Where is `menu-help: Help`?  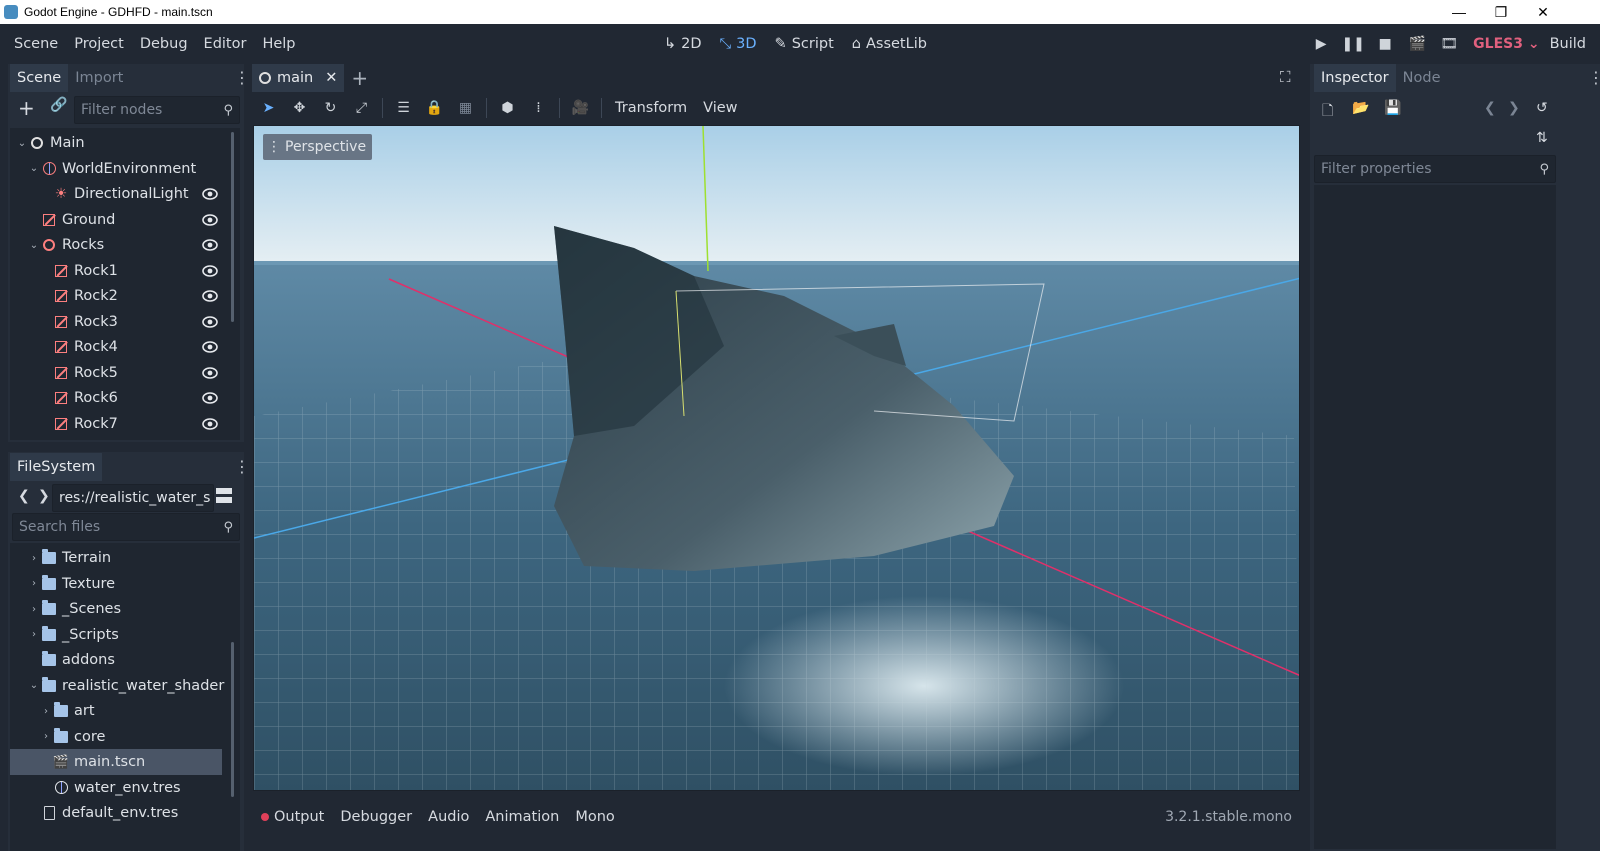
menu-help: Help is located at coordinates (278, 44).